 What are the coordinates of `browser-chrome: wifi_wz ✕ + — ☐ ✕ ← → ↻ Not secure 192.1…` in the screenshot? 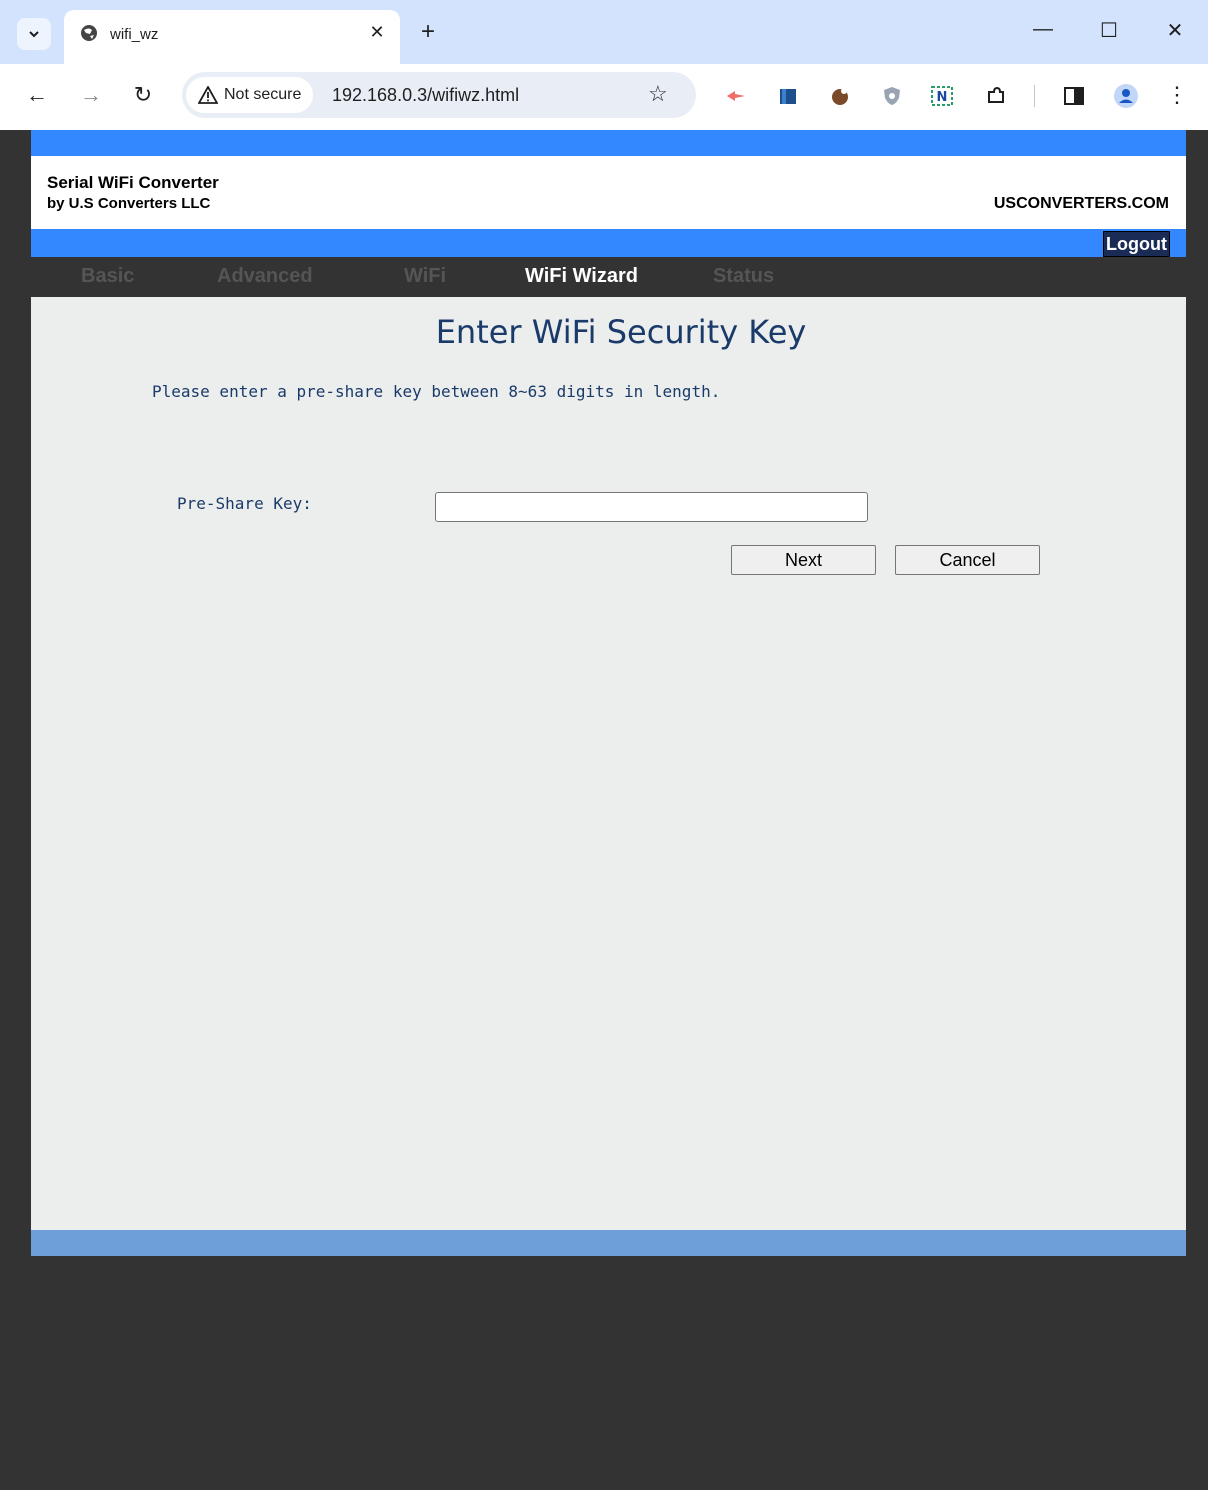 It's located at (604, 65).